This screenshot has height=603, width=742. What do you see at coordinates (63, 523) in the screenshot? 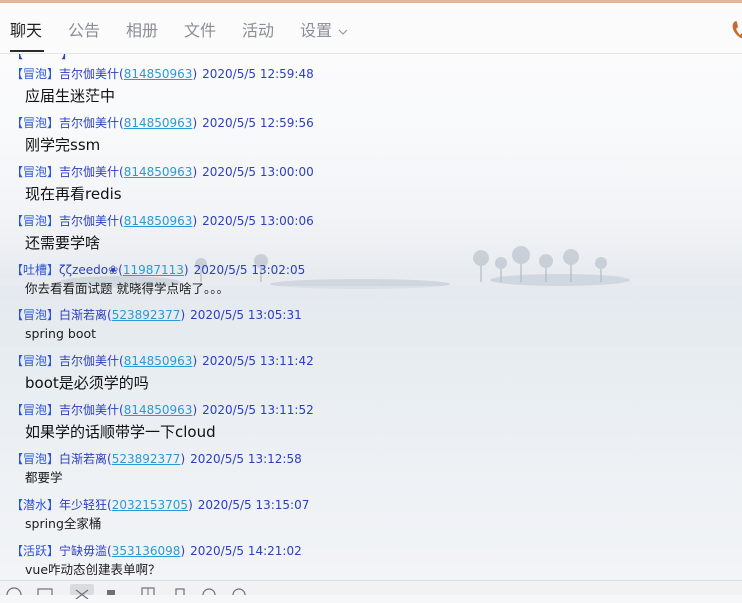
I see `message-text: spring全家桶` at bounding box center [63, 523].